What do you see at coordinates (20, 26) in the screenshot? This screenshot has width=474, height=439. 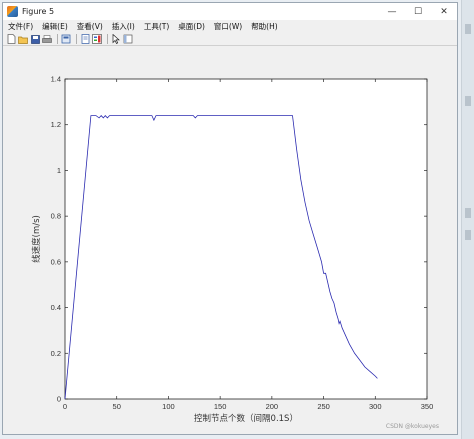 I see `menu-file: 文件(F)` at bounding box center [20, 26].